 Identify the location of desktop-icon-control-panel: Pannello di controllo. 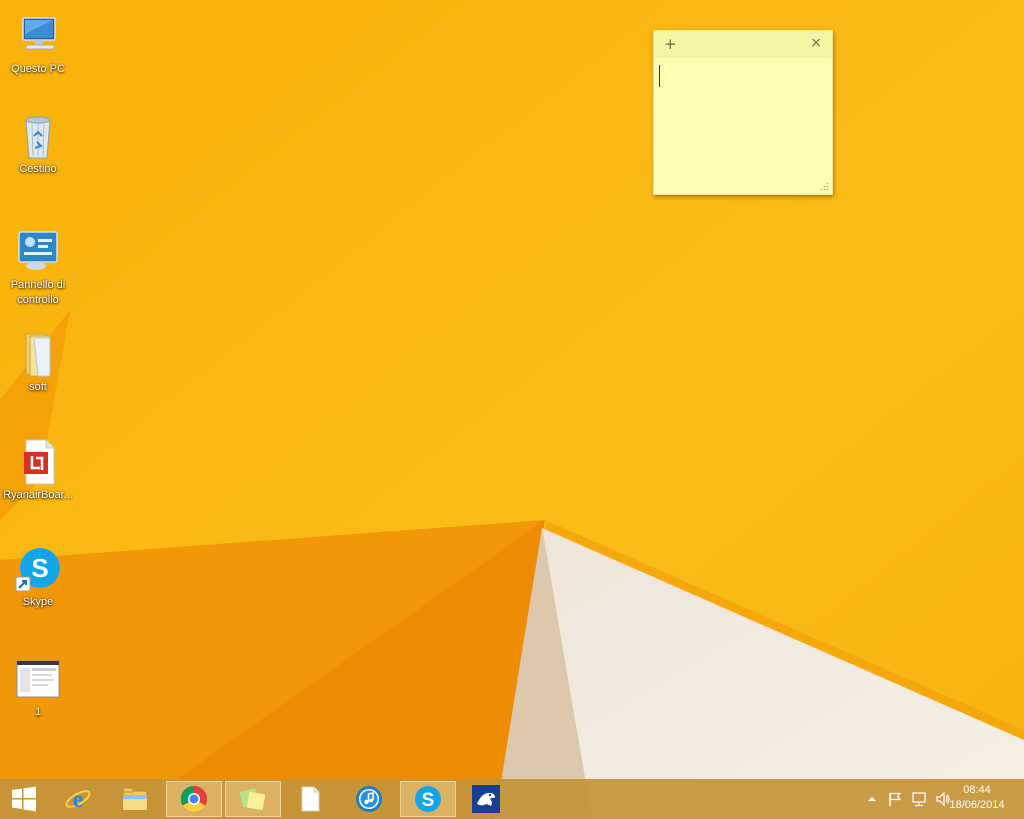
(38, 268).